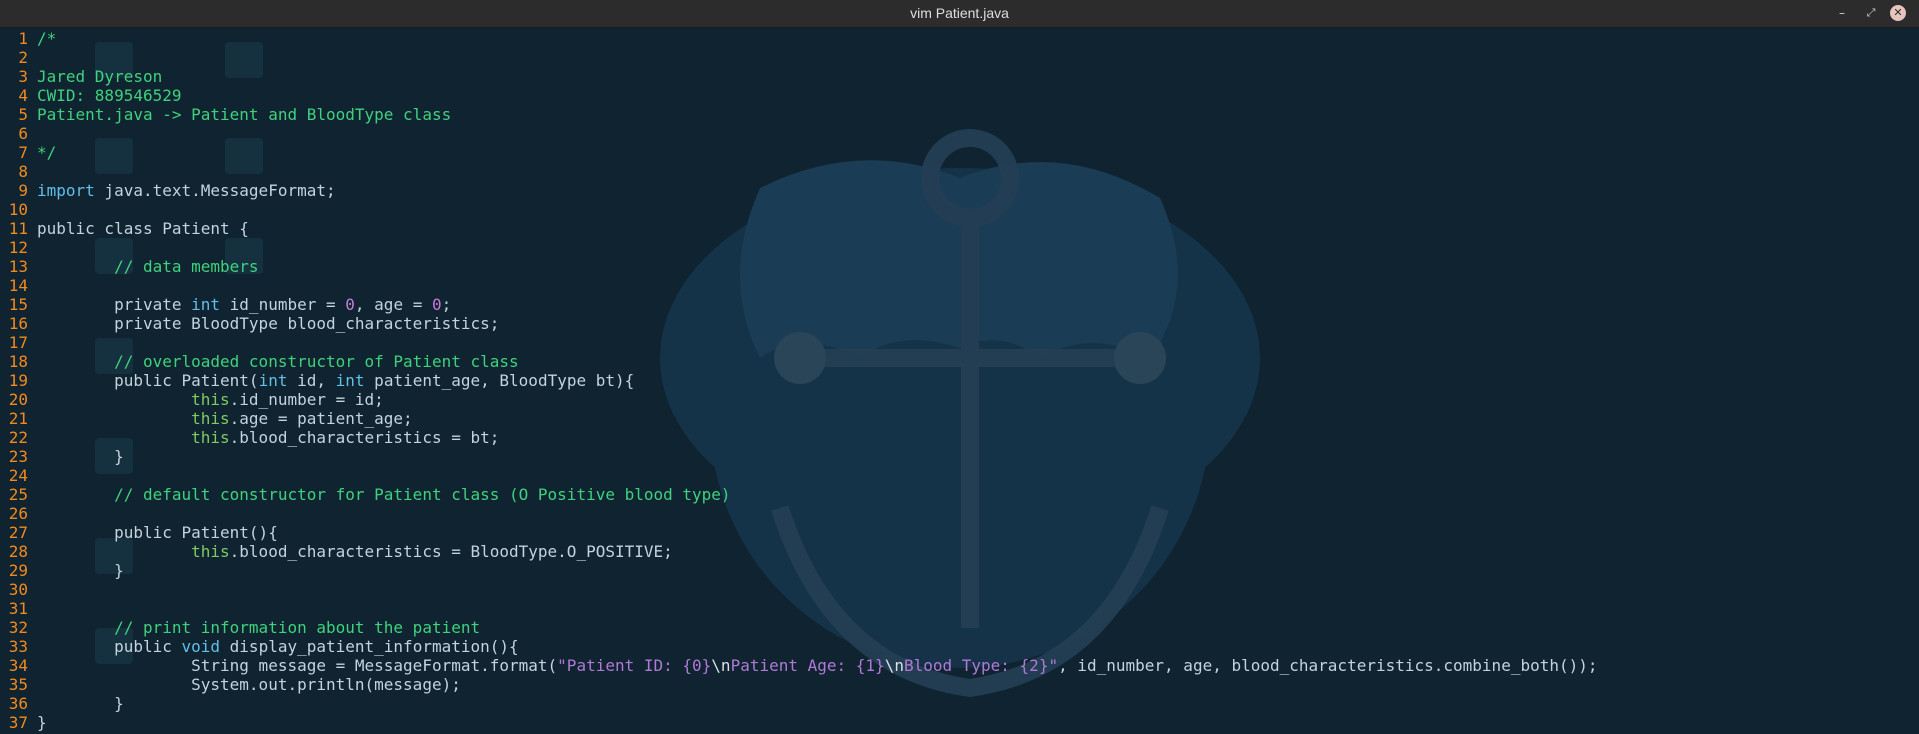  I want to click on code-token-plain: .blood_characteristics = bt;, so click(364, 437).